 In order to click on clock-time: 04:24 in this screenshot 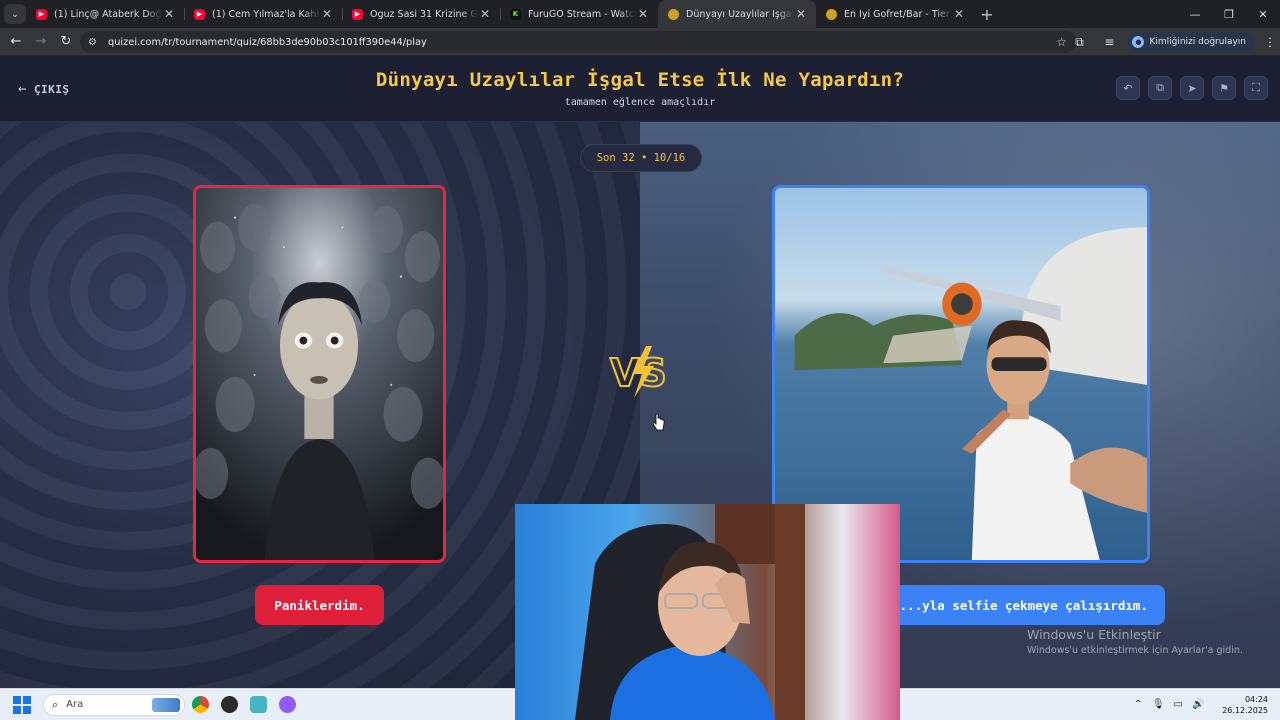, I will do `click(1256, 699)`.